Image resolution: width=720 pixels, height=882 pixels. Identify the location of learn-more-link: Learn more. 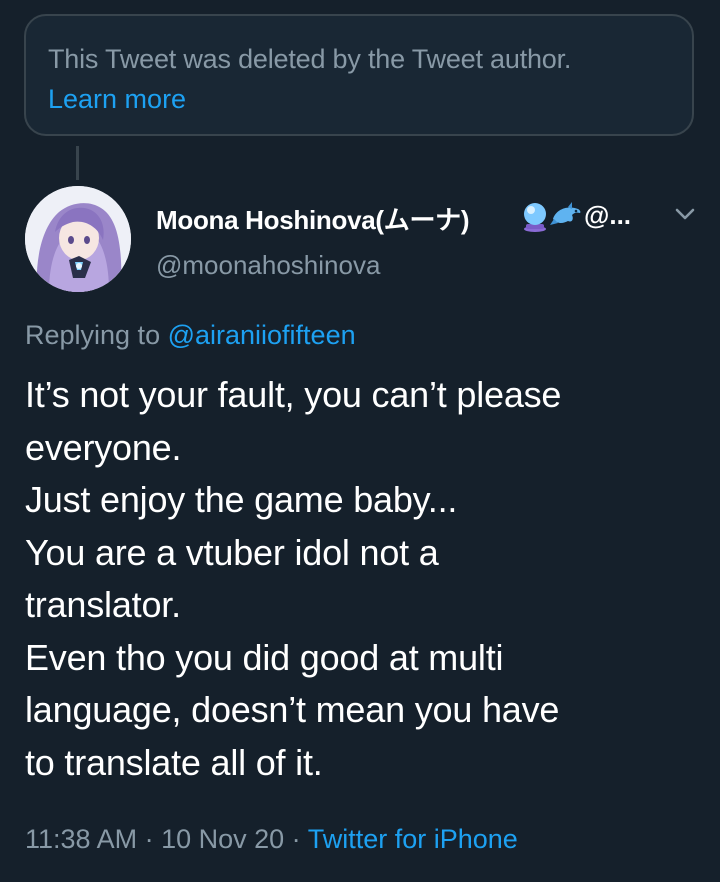
(117, 99).